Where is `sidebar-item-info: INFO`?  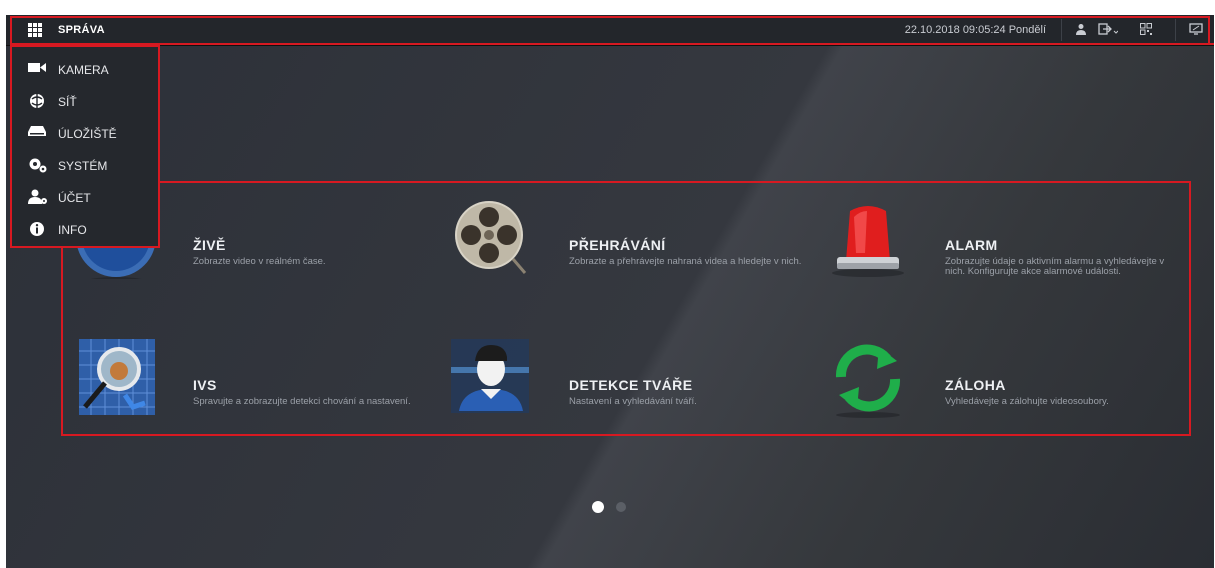 sidebar-item-info: INFO is located at coordinates (85, 229).